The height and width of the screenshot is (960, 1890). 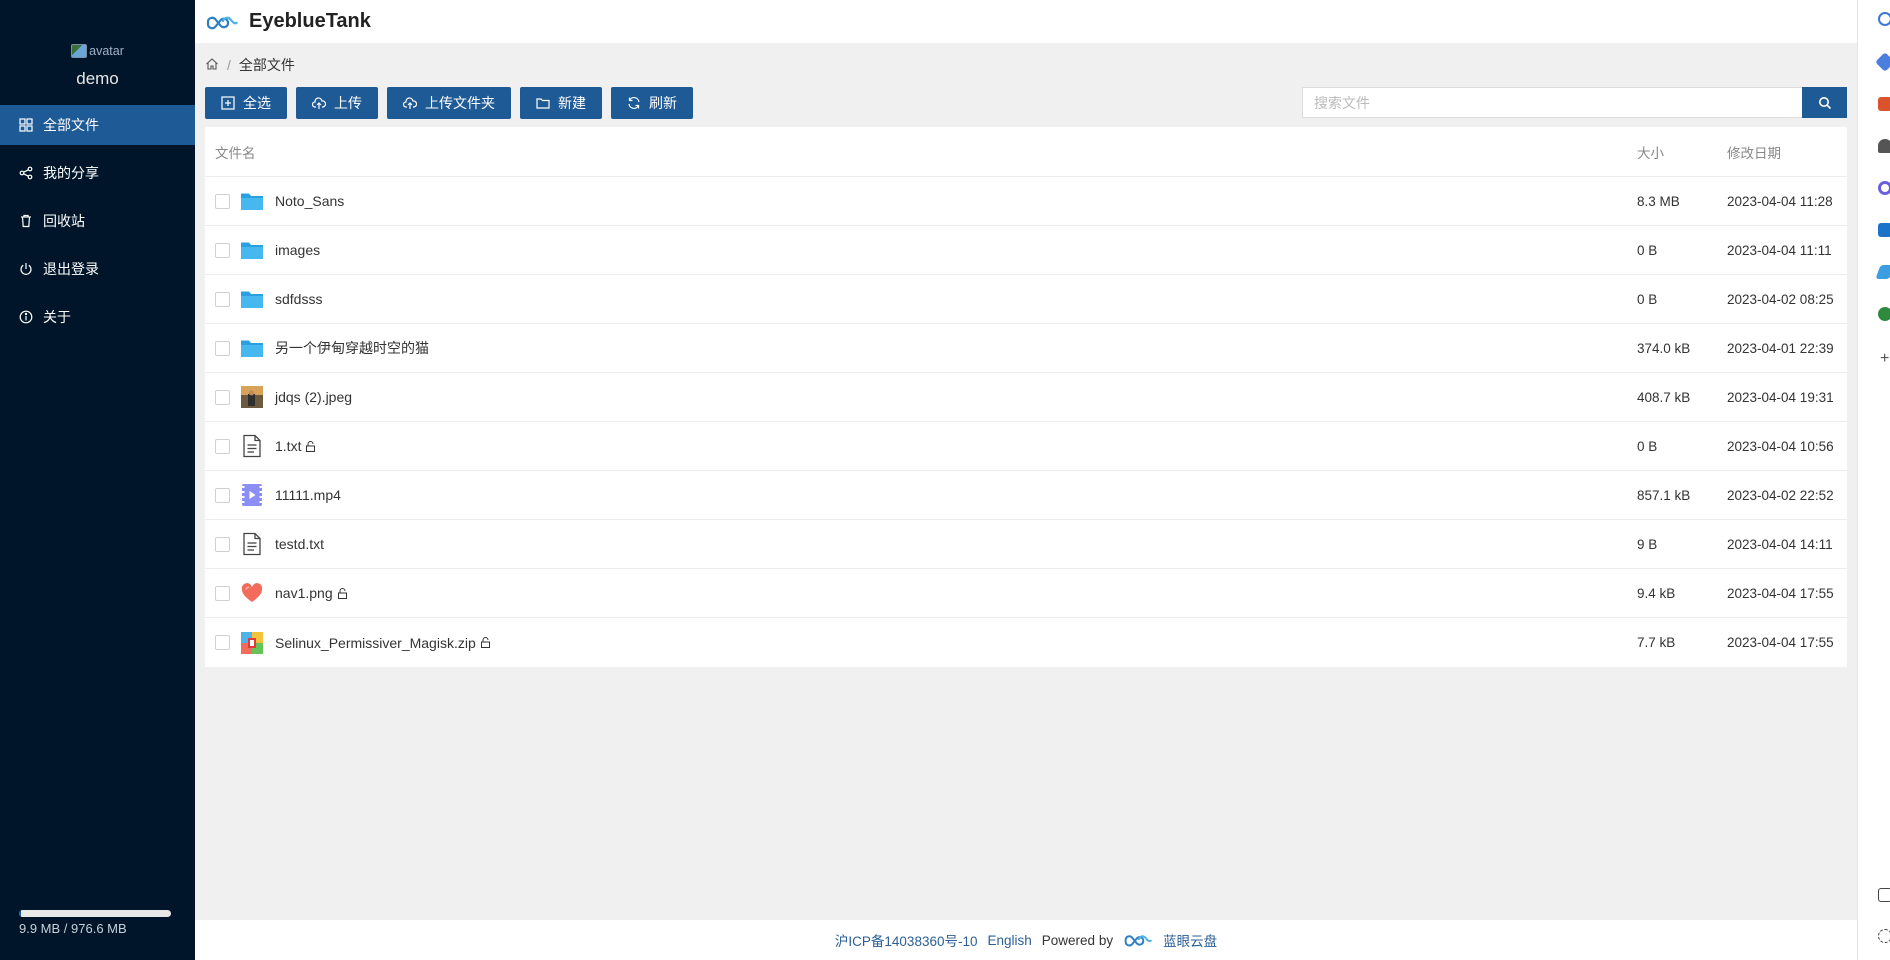 I want to click on file-name: sdfdsss, so click(x=298, y=299).